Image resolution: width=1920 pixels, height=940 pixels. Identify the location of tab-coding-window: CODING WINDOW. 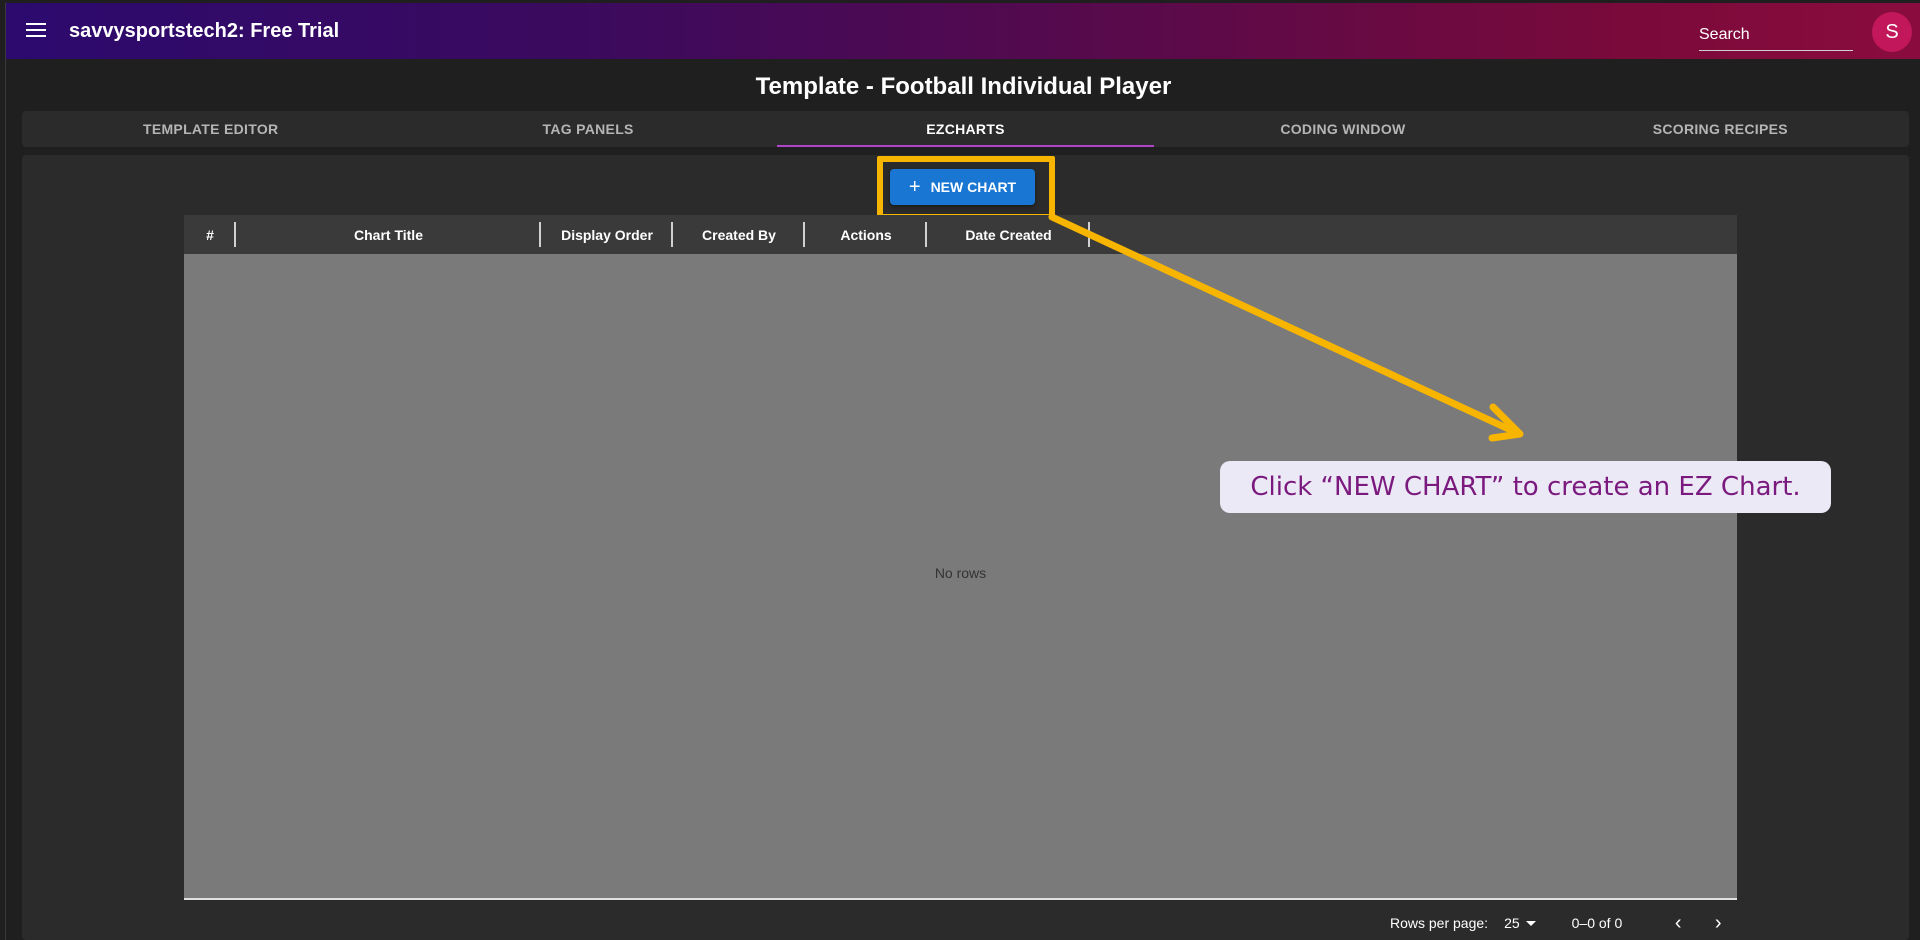
(1342, 129).